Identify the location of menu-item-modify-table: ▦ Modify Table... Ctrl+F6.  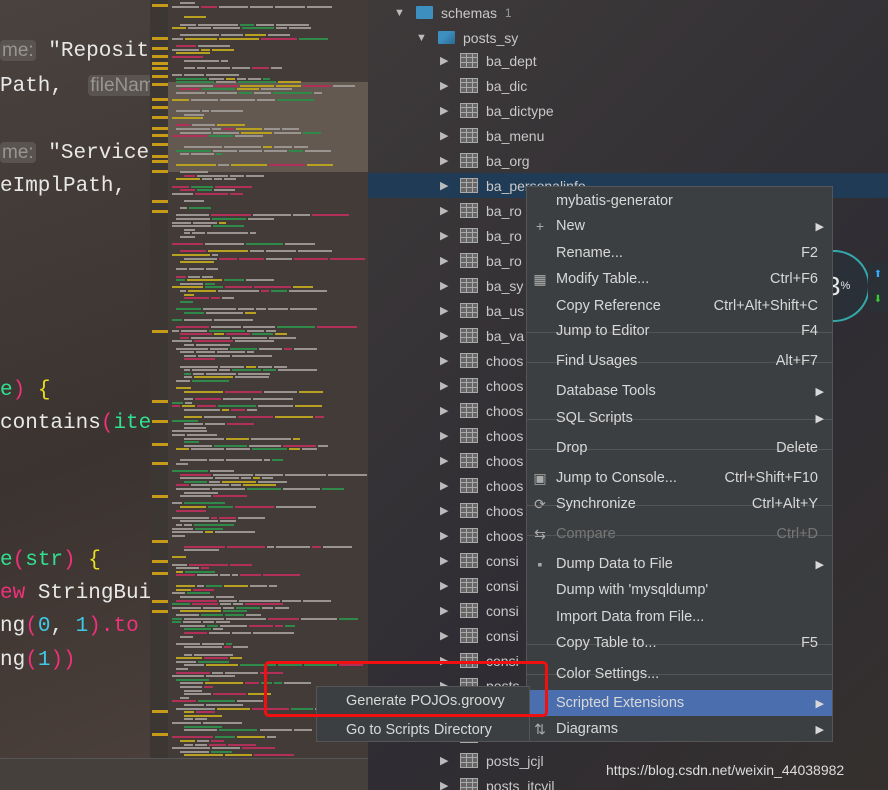
(679, 279).